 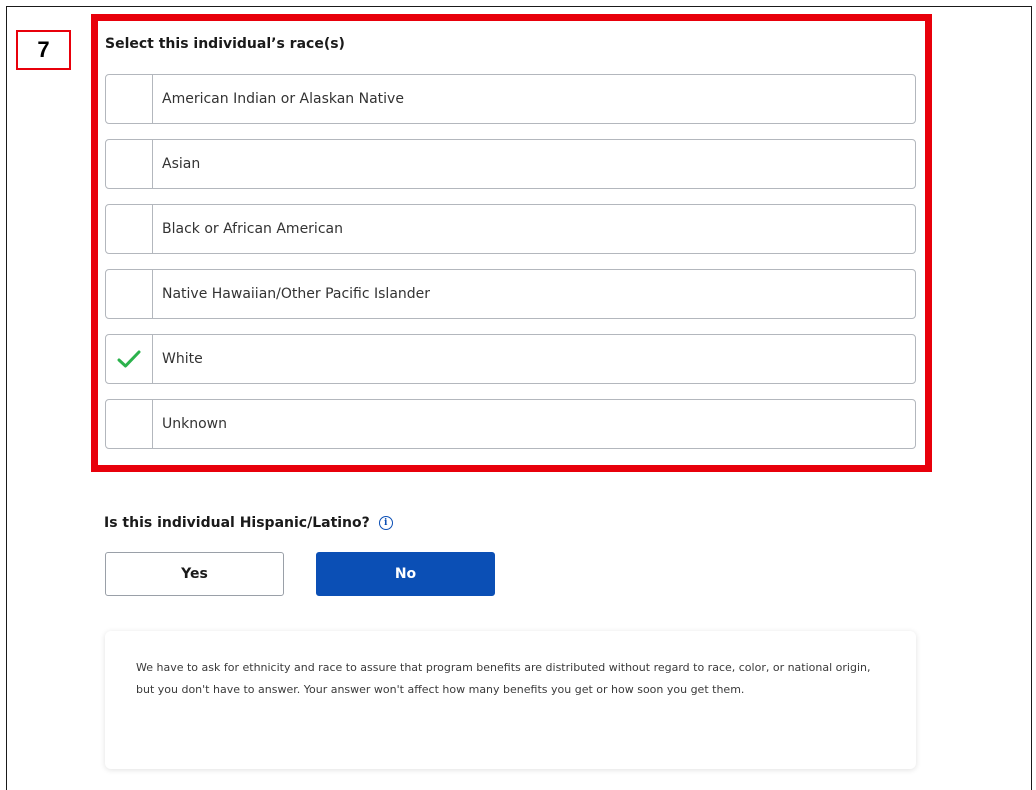 I want to click on race-option-label: Native Hawaiian/Other Pacific Islander, so click(x=296, y=294).